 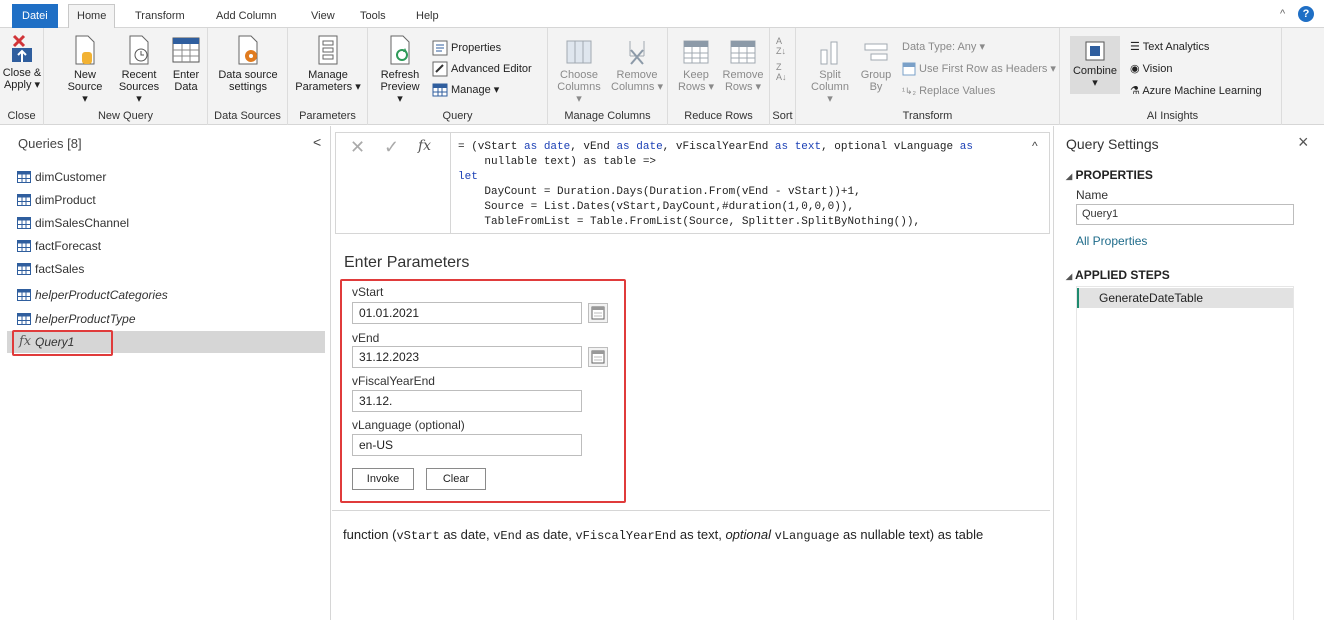 What do you see at coordinates (427, 17) in the screenshot?
I see `tab-help: Help` at bounding box center [427, 17].